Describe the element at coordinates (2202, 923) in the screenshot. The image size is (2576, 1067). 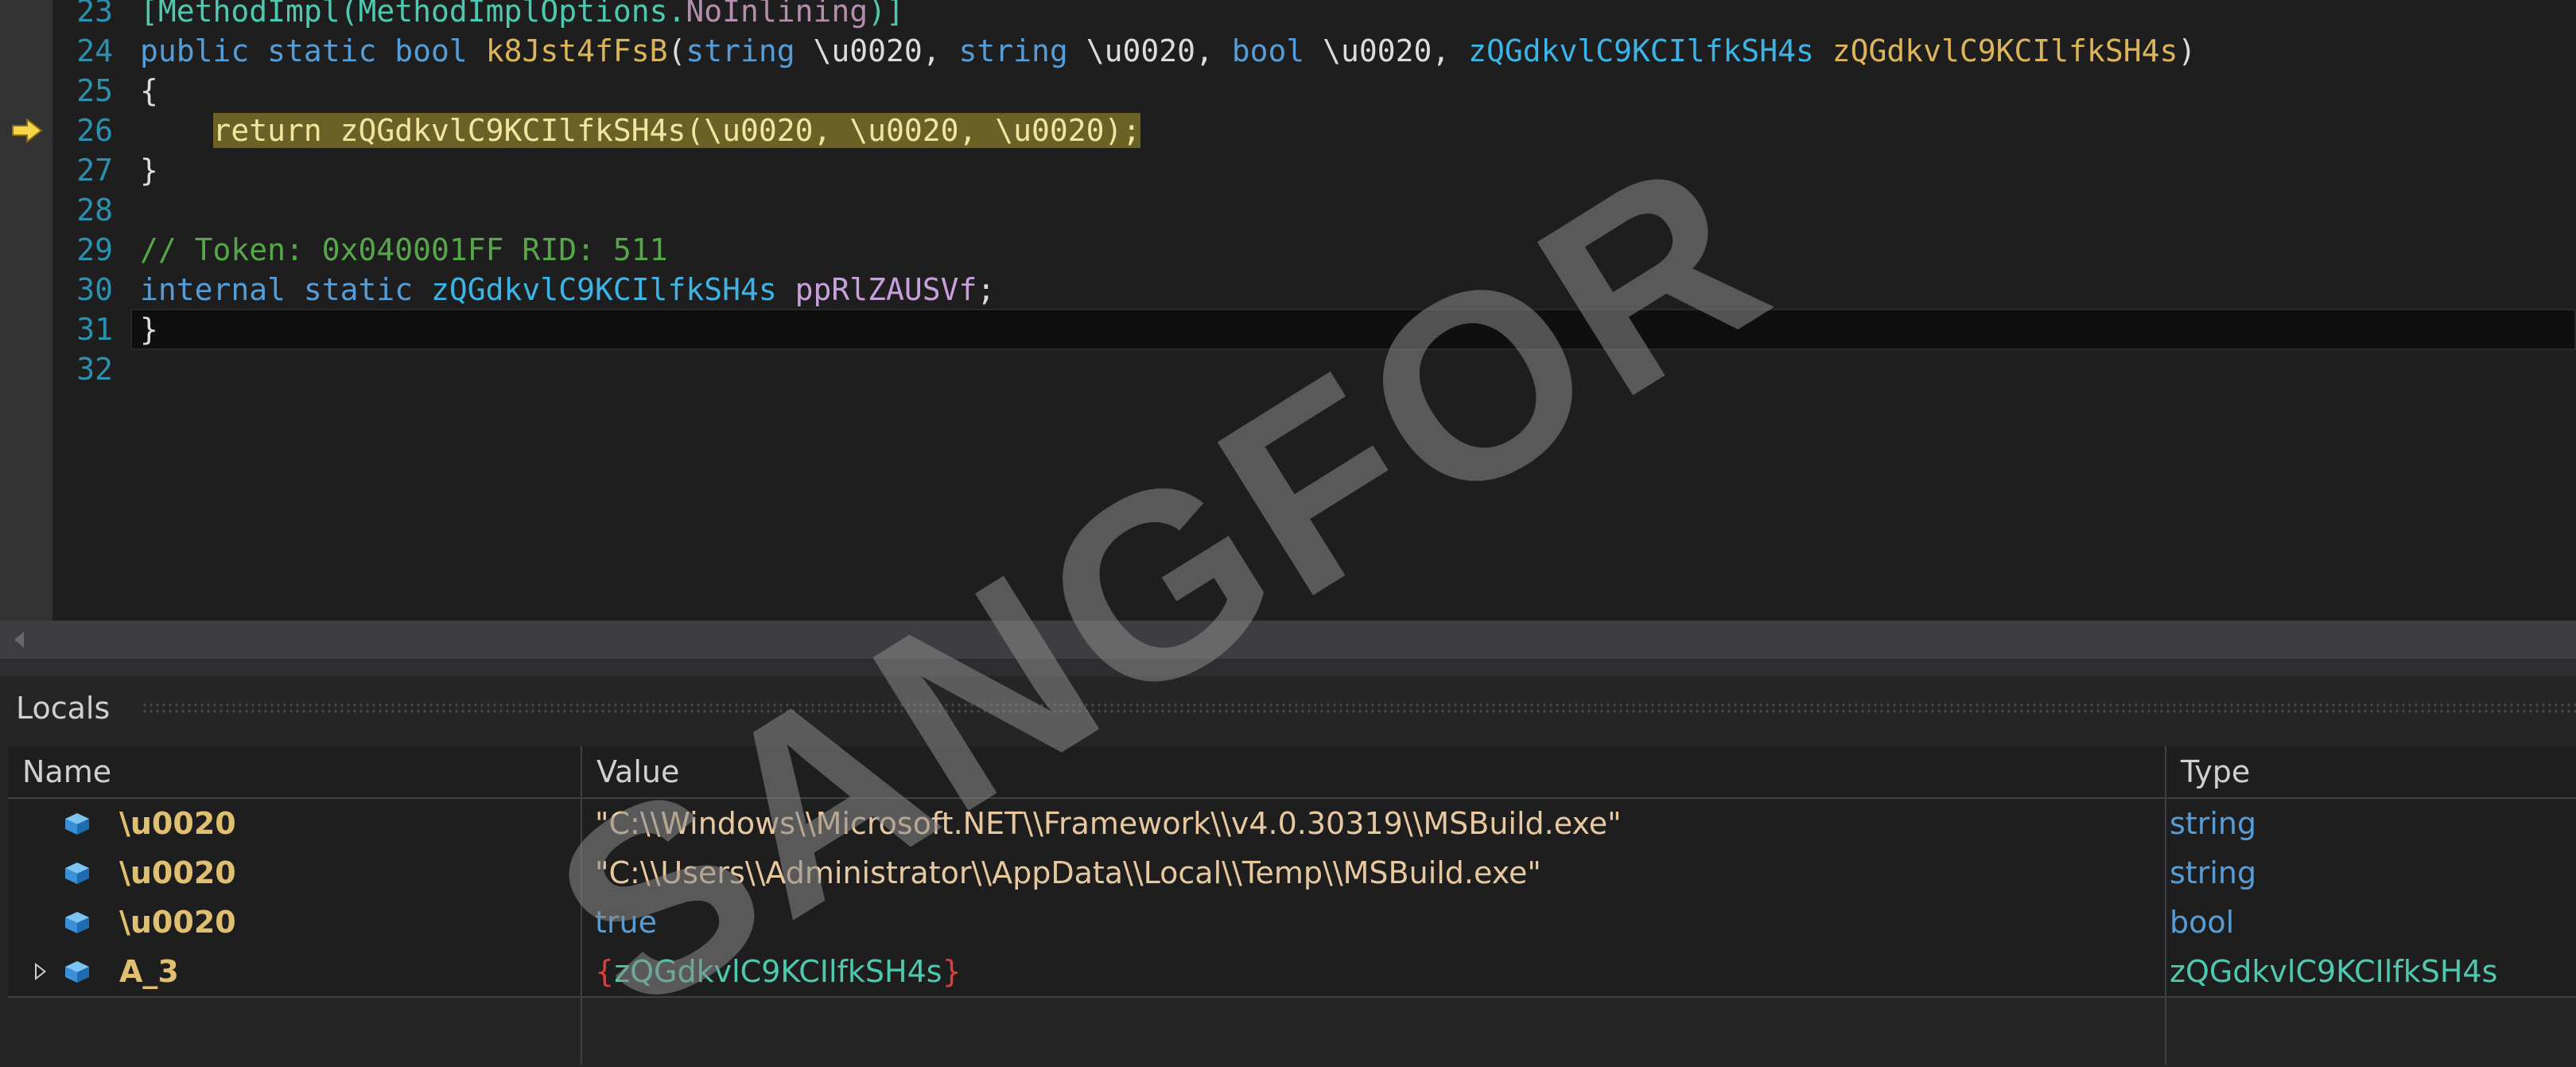
I see `local-type: bool` at that location.